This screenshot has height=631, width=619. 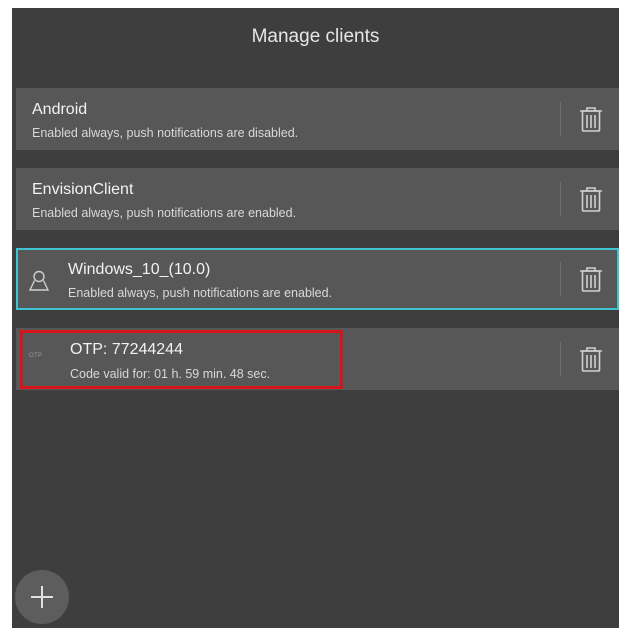 I want to click on add-client-button, so click(x=42, y=597).